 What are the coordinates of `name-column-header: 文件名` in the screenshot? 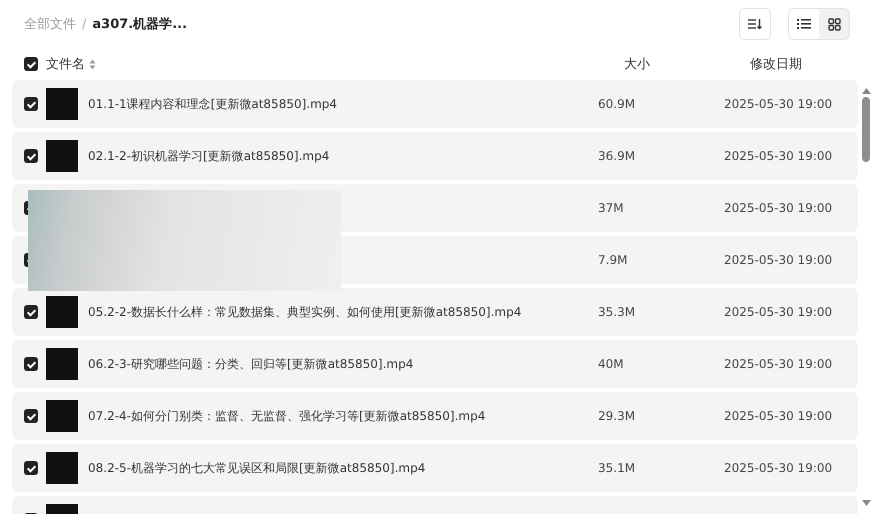 It's located at (65, 64).